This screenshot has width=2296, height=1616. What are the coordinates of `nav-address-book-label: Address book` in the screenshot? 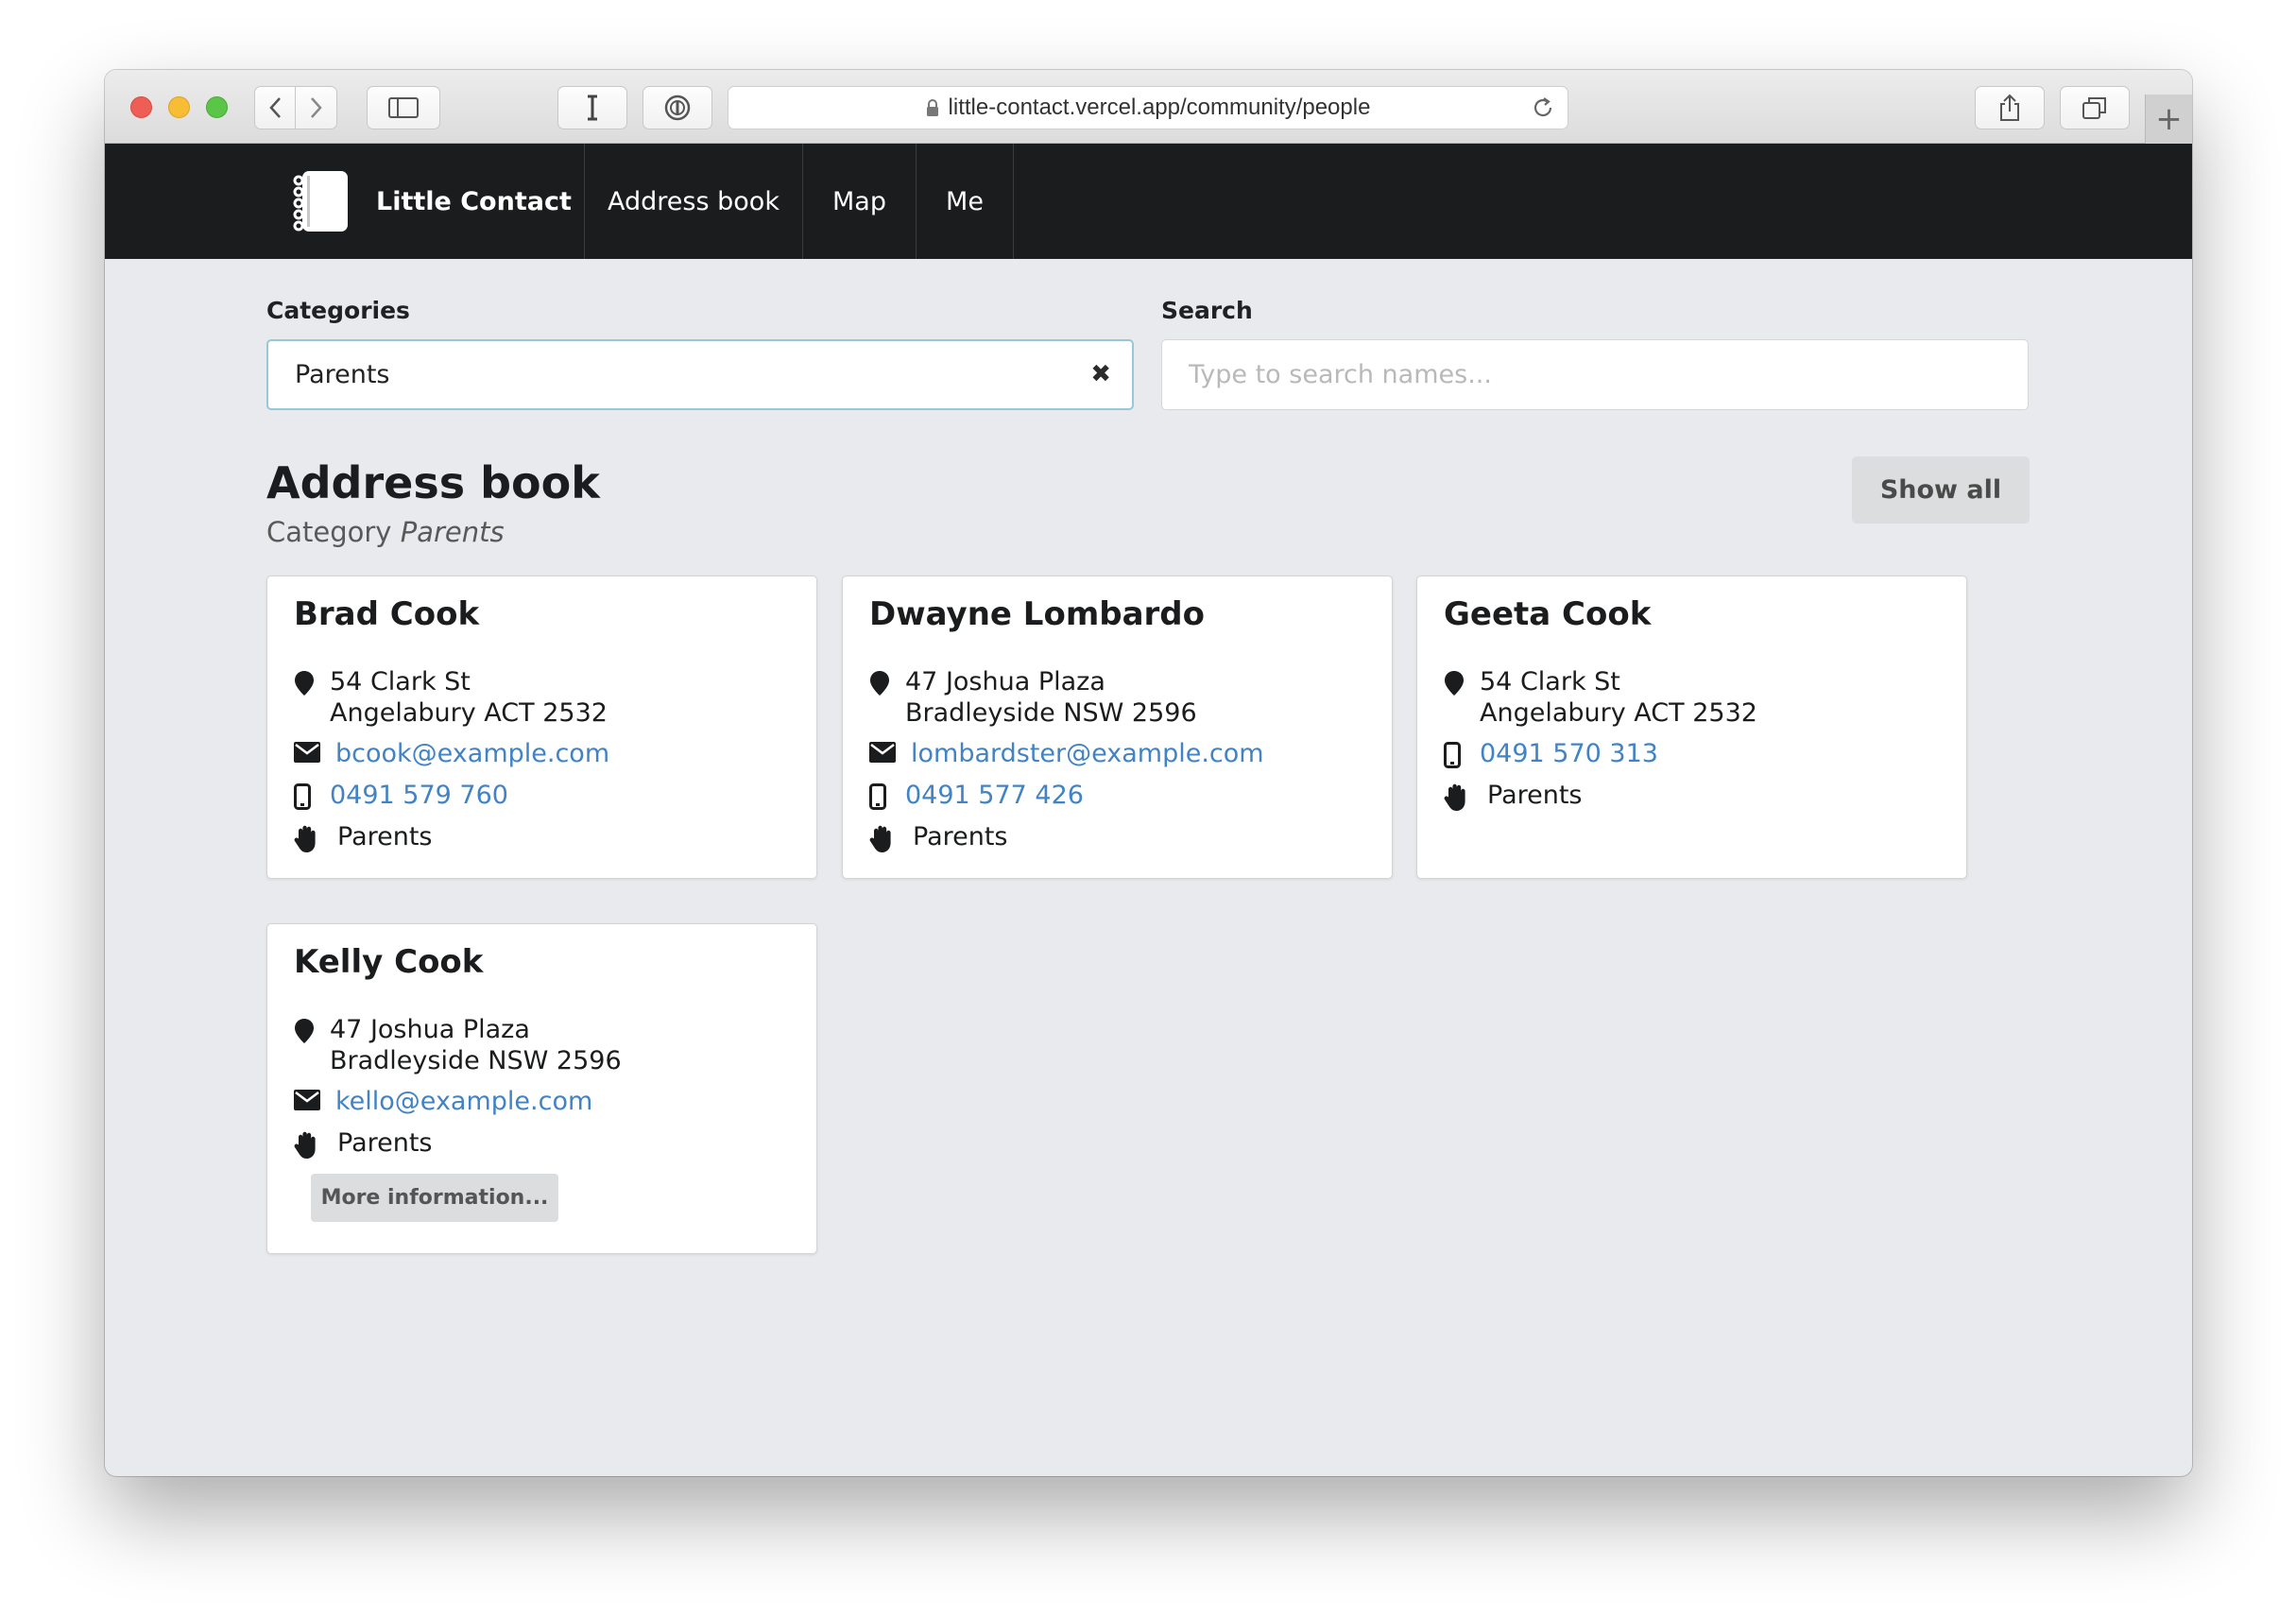 It's located at (694, 201).